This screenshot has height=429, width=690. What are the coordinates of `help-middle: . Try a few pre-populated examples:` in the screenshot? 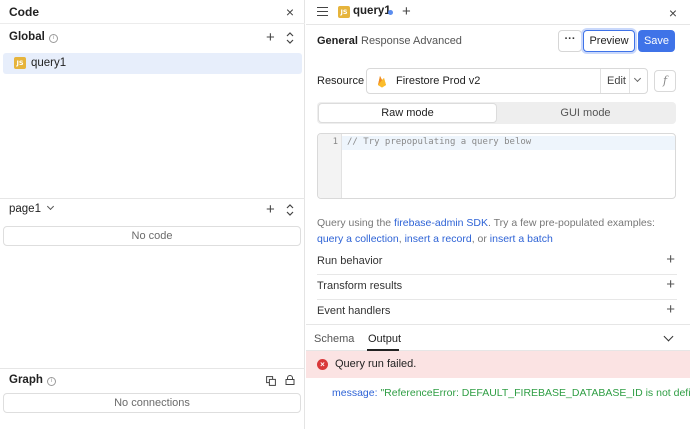 It's located at (571, 223).